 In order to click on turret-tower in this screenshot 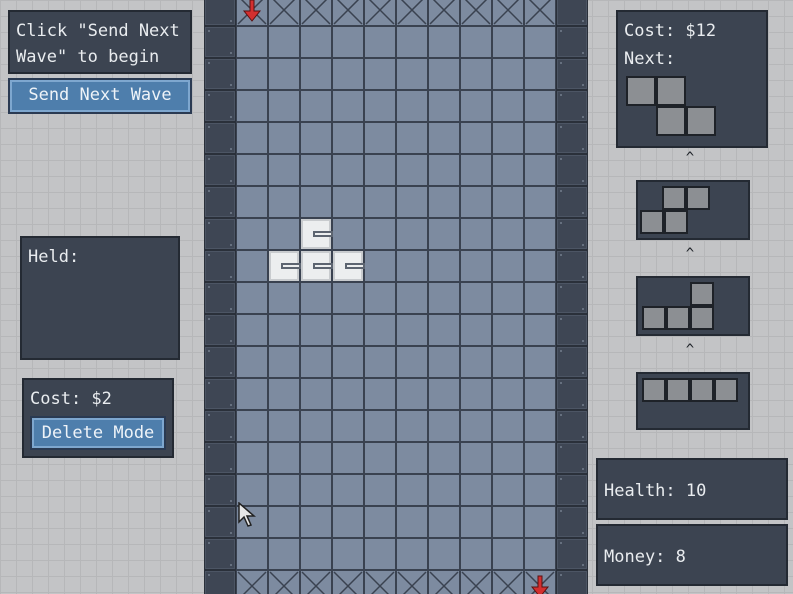, I will do `click(317, 234)`.